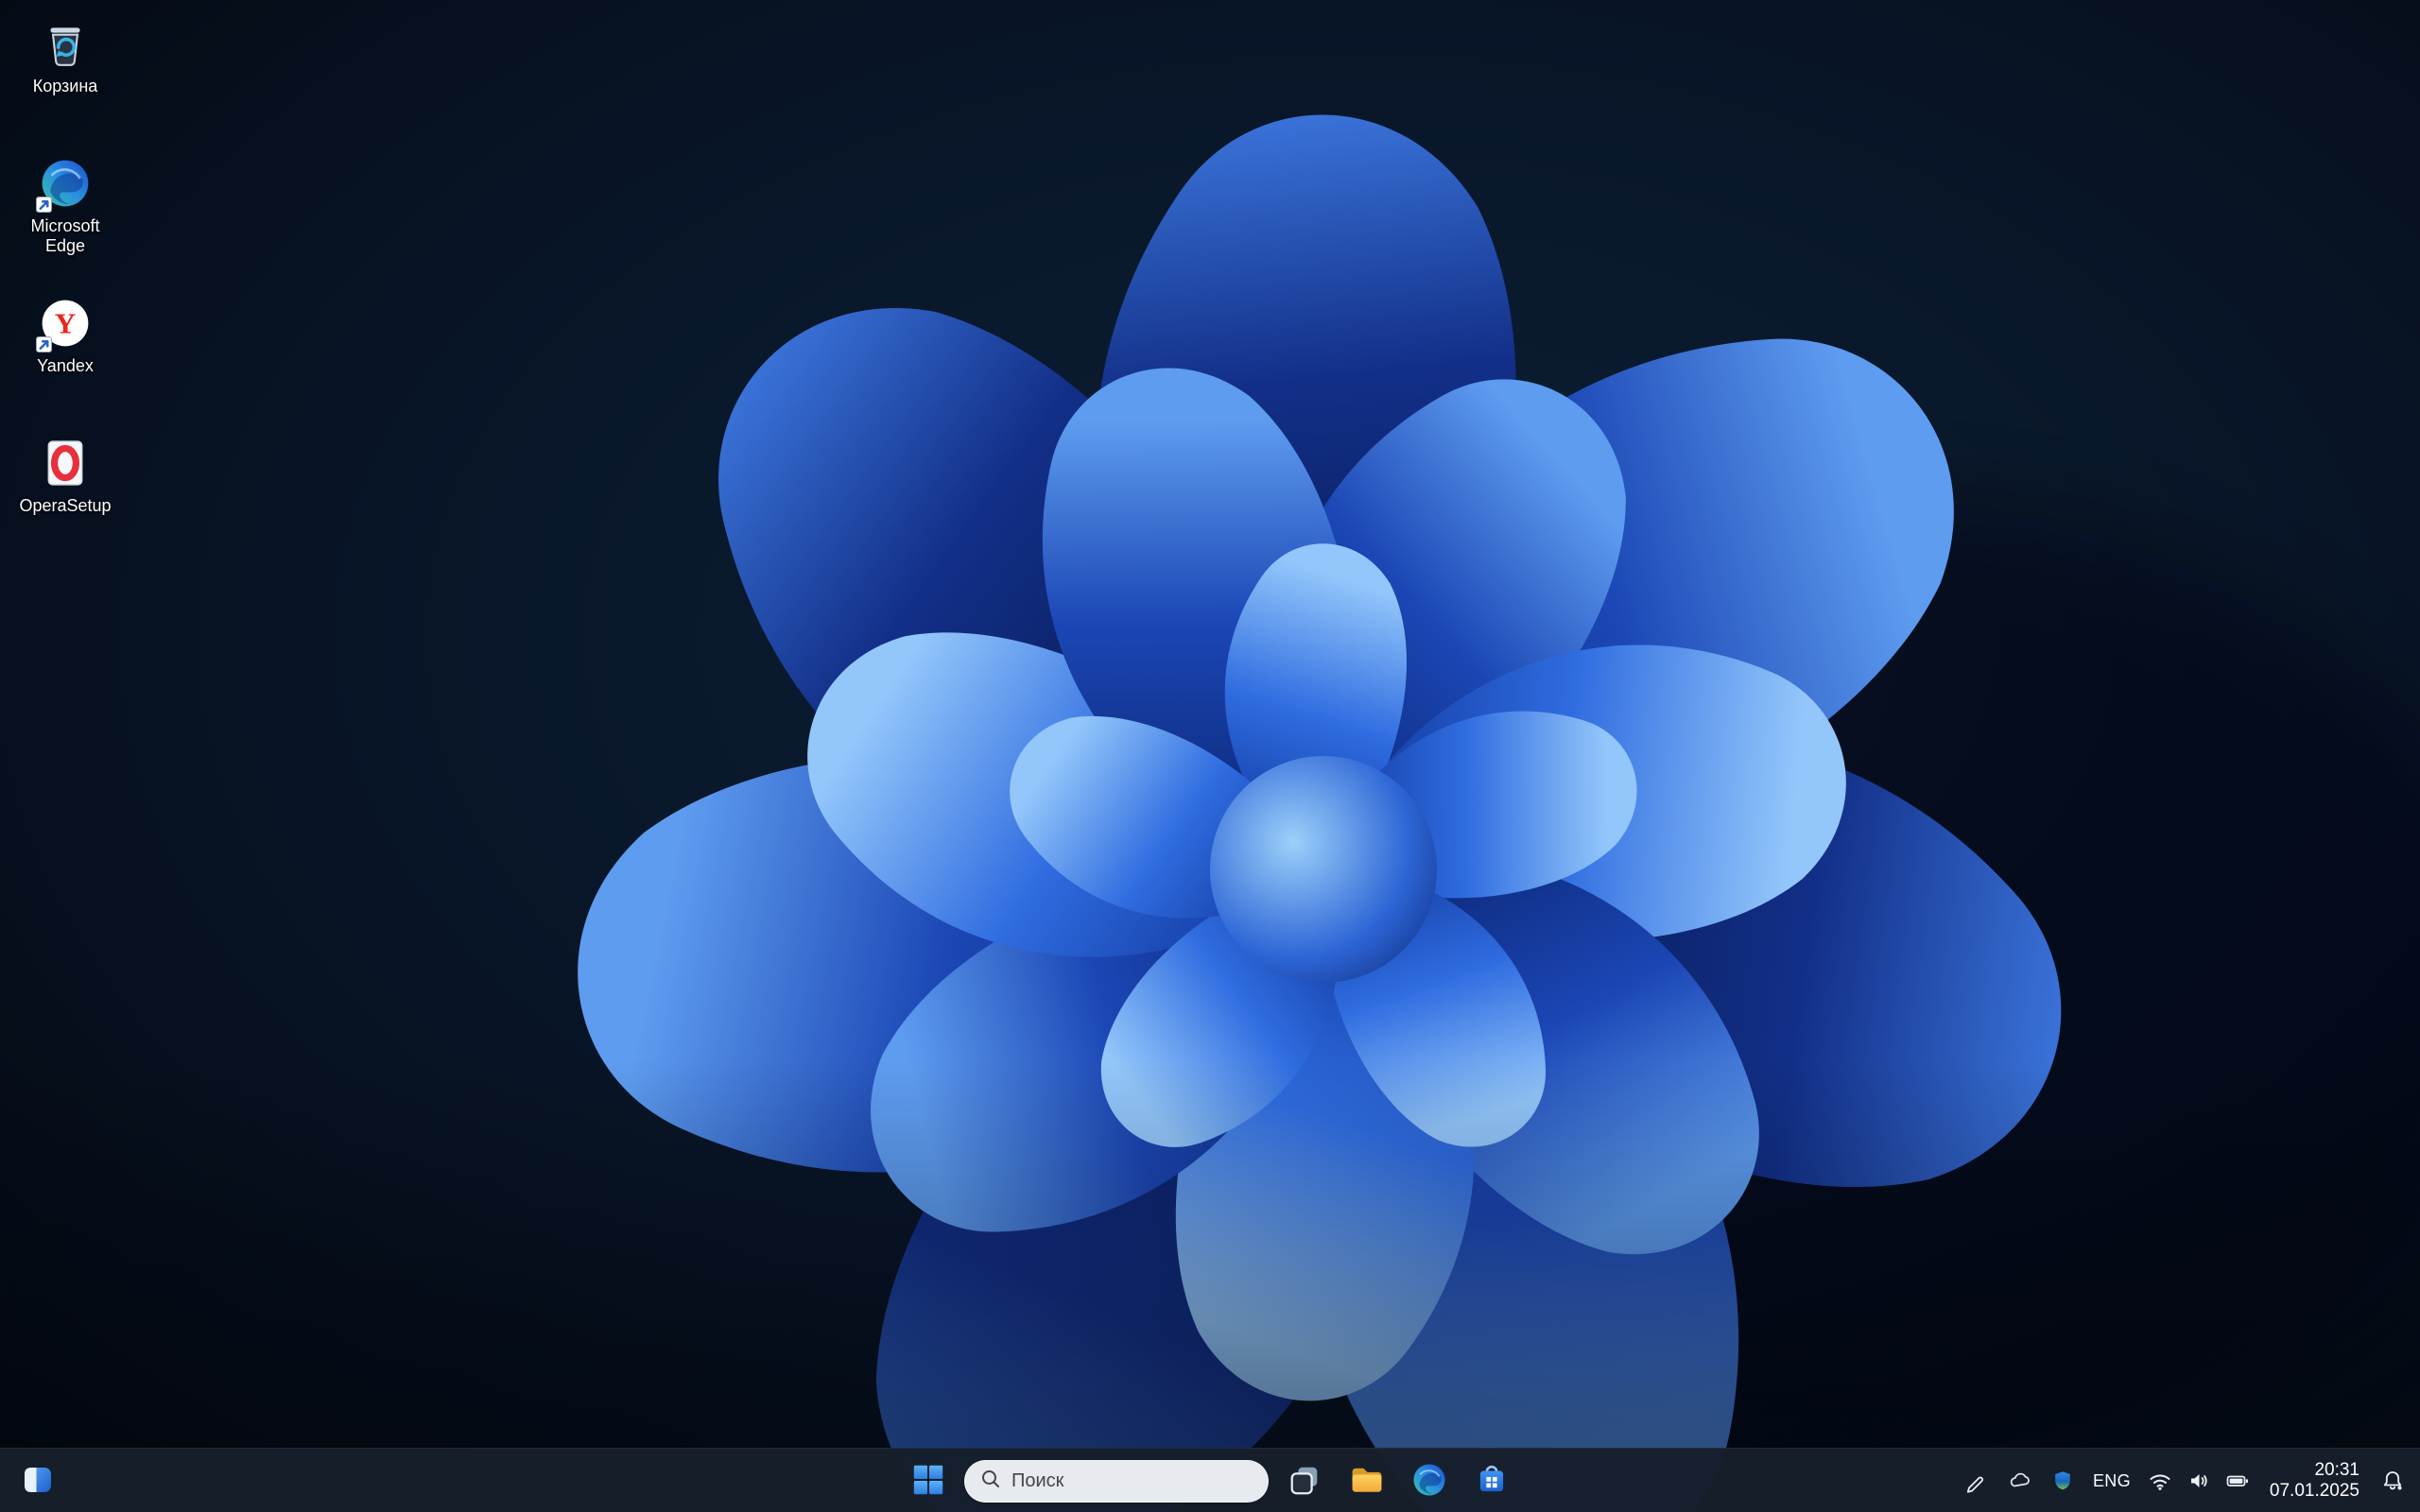 This screenshot has height=1512, width=2420. I want to click on security-shield-icon, so click(2062, 1480).